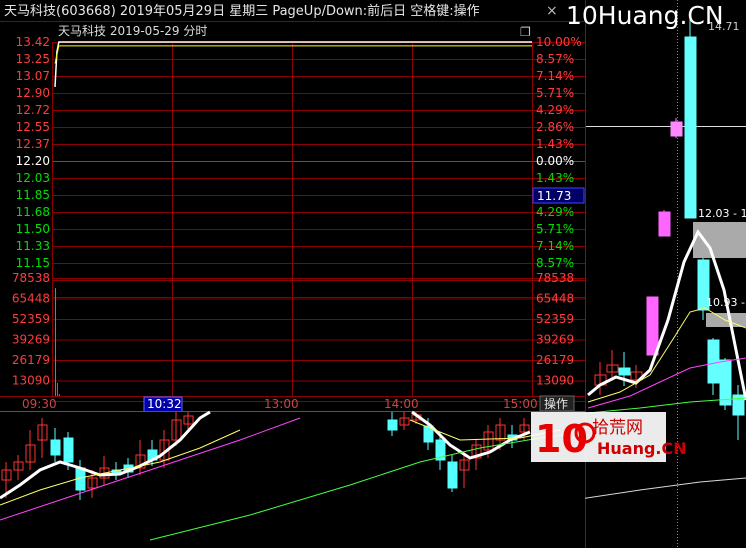  I want to click on close-icon: ×, so click(552, 11).